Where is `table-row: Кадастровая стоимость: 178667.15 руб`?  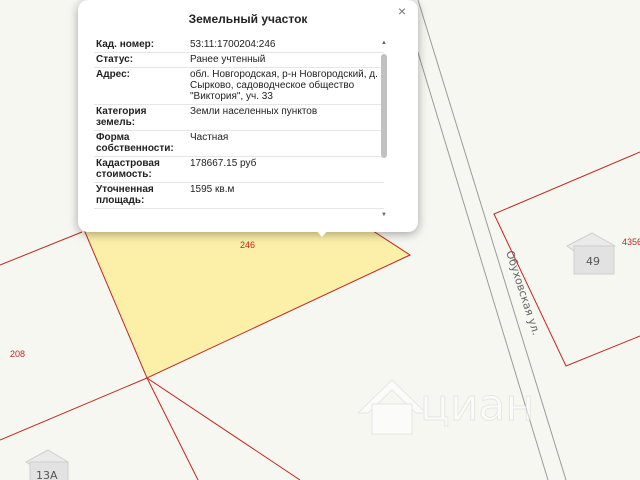
table-row: Кадастровая стоимость: 178667.15 руб is located at coordinates (239, 169).